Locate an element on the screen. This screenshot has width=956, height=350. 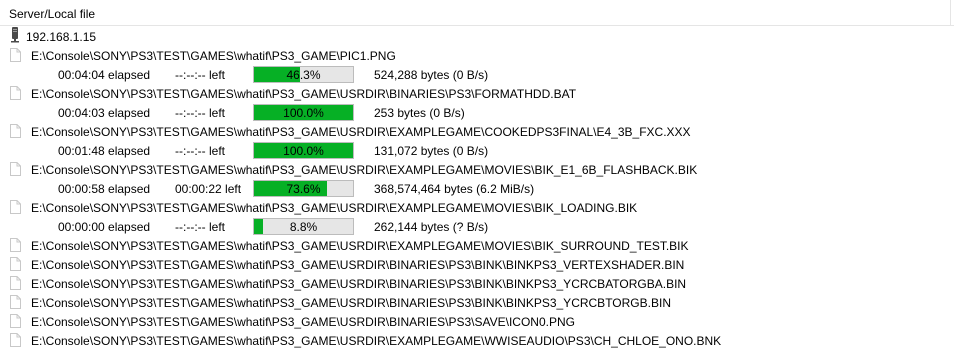
elapsed-time: 00:00:00 elapsed is located at coordinates (104, 227).